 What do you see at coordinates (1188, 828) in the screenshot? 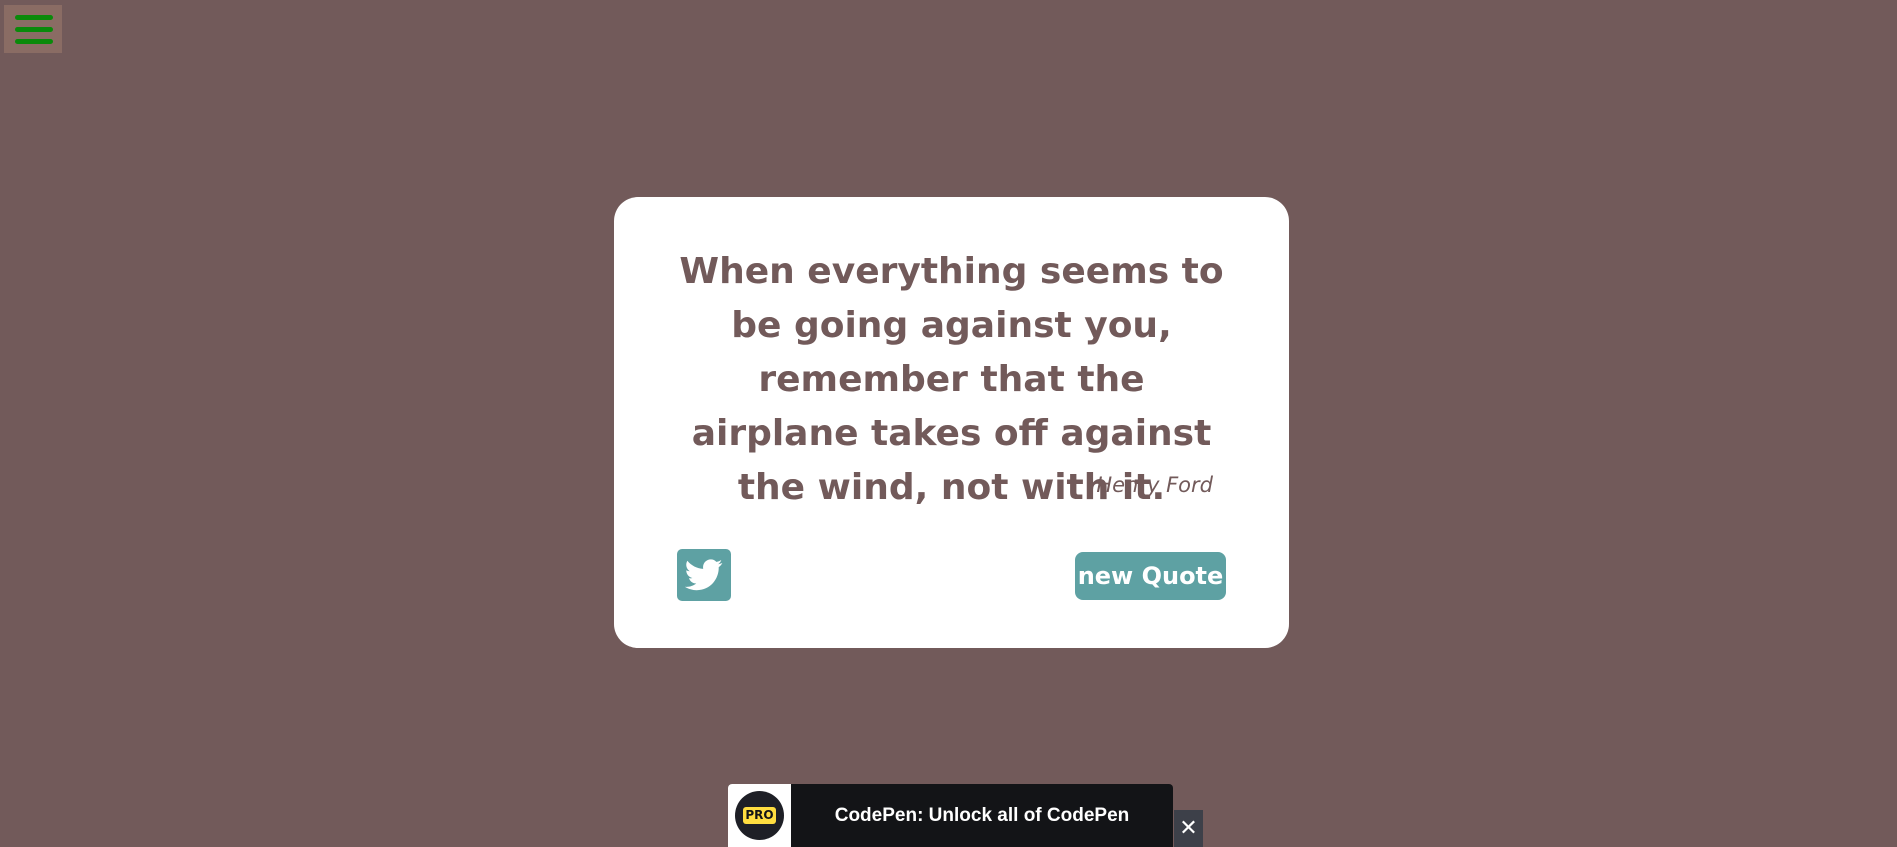
I see `close-icon: ✕` at bounding box center [1188, 828].